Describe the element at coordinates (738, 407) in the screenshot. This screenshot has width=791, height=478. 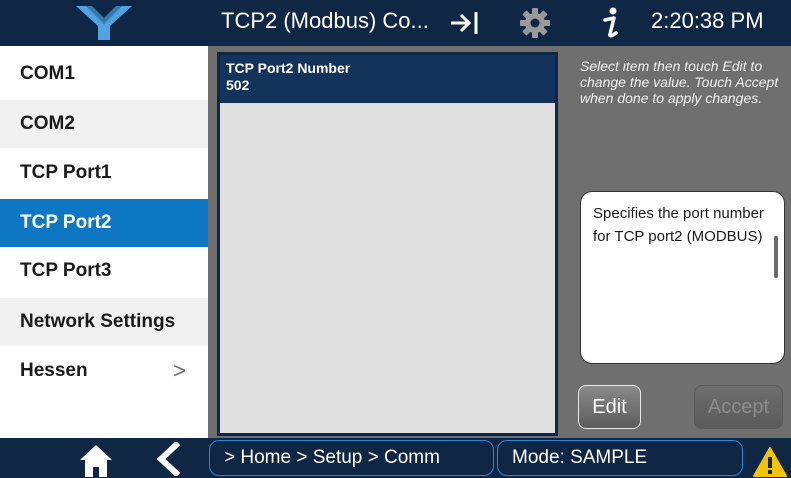
I see `accept-button: Accept` at that location.